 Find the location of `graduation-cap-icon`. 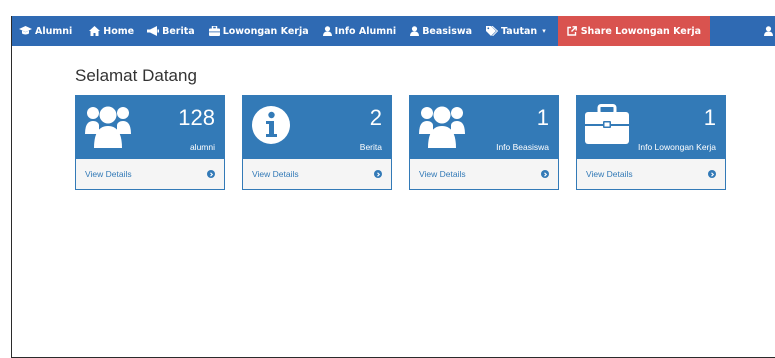

graduation-cap-icon is located at coordinates (25, 30).